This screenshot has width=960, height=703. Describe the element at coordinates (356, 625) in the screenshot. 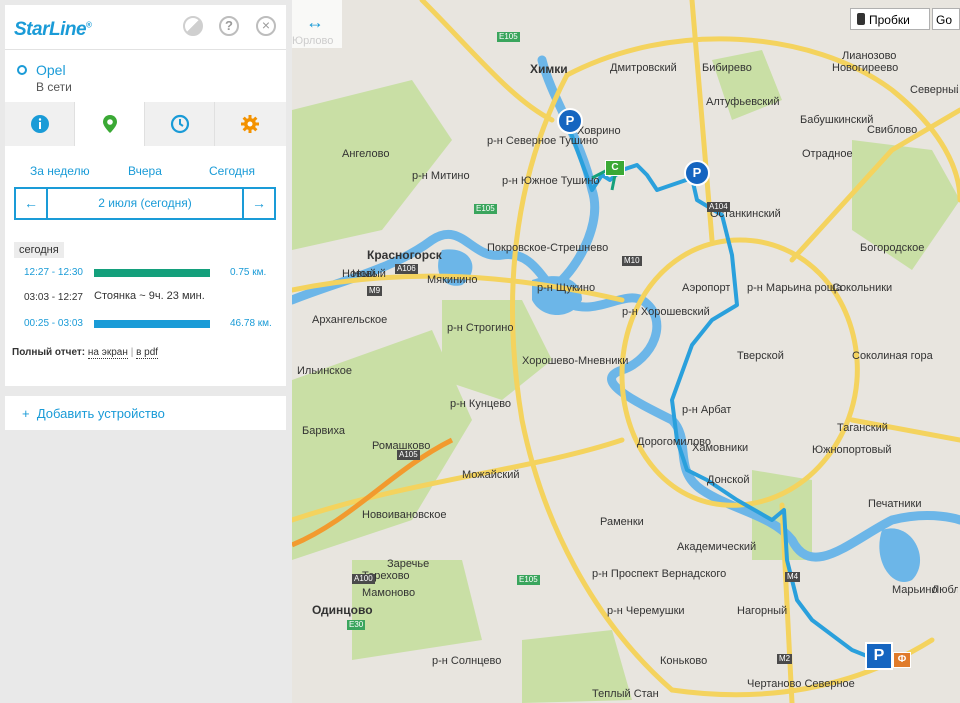

I see `road-number-label: E30` at that location.